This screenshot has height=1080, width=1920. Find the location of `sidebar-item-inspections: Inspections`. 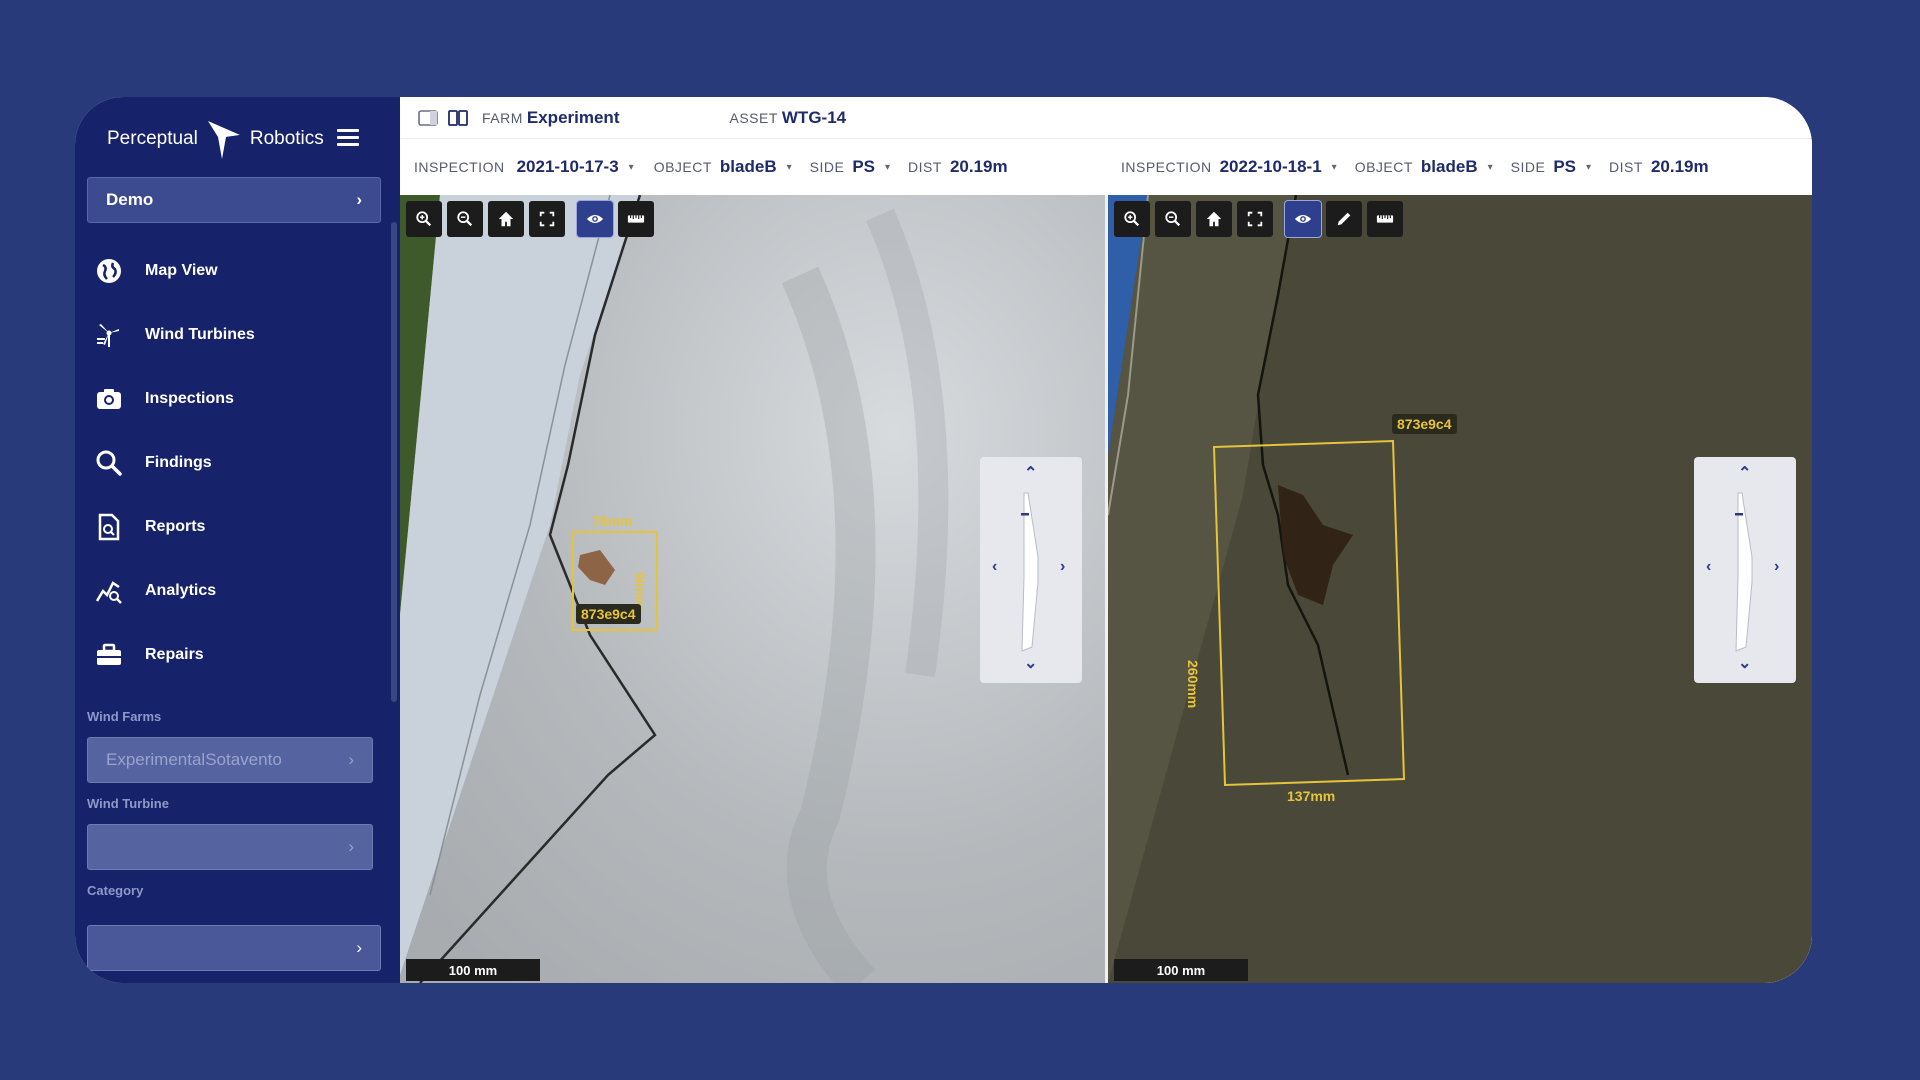

sidebar-item-inspections: Inspections is located at coordinates (237, 399).